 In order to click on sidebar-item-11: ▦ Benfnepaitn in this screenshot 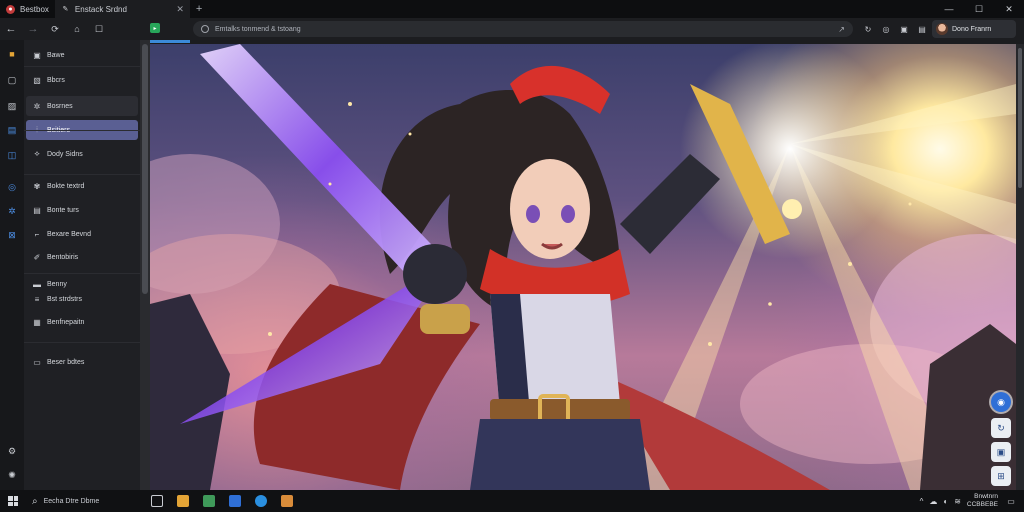, I will do `click(82, 322)`.